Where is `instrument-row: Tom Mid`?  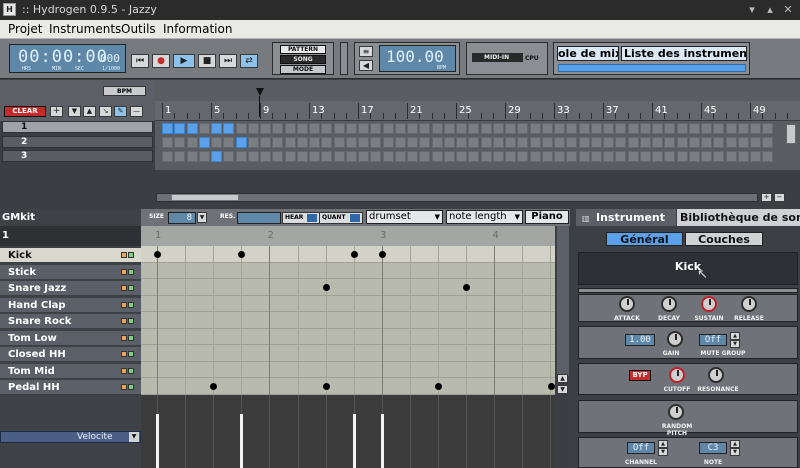
instrument-row: Tom Mid is located at coordinates (70, 371).